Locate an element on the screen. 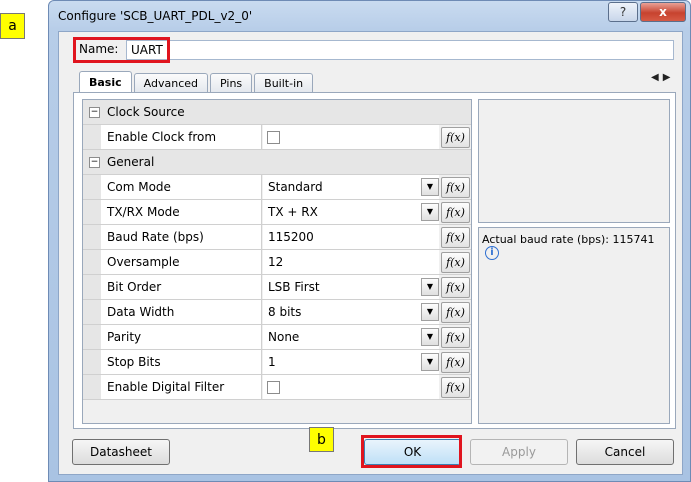 The width and height of the screenshot is (691, 482). tab-scroll-left-icon: ◀ is located at coordinates (657, 77).